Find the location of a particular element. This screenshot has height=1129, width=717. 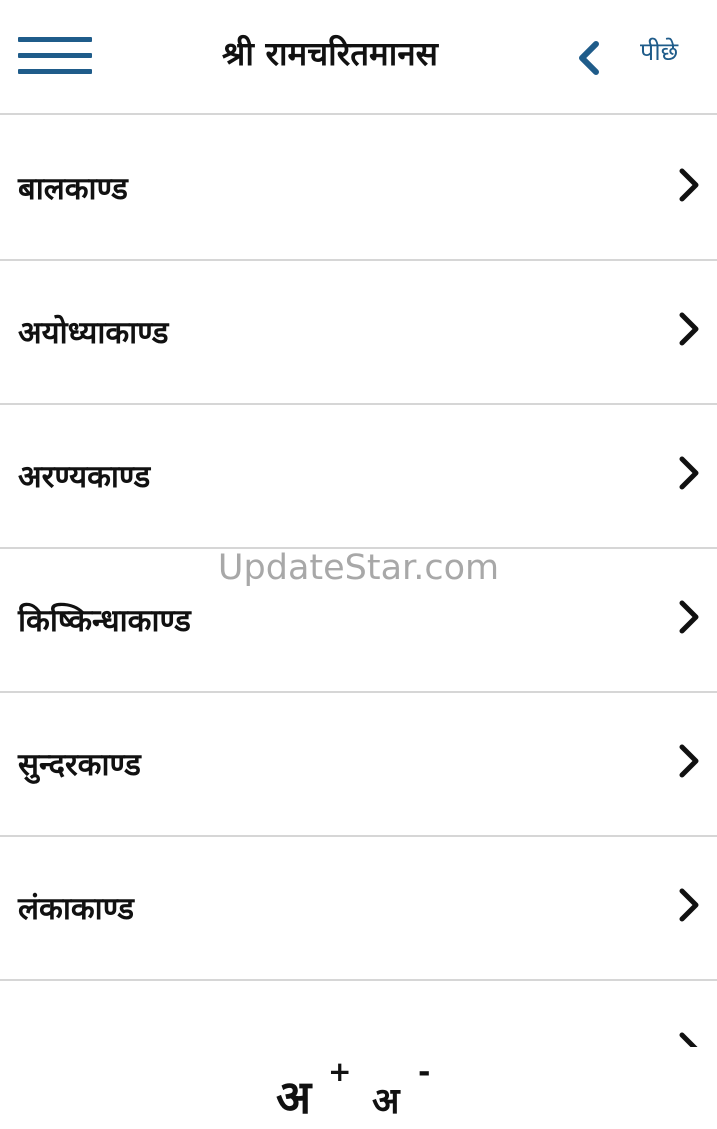

list-item-label: किष्किन्धाकाण्ड is located at coordinates (104, 621).